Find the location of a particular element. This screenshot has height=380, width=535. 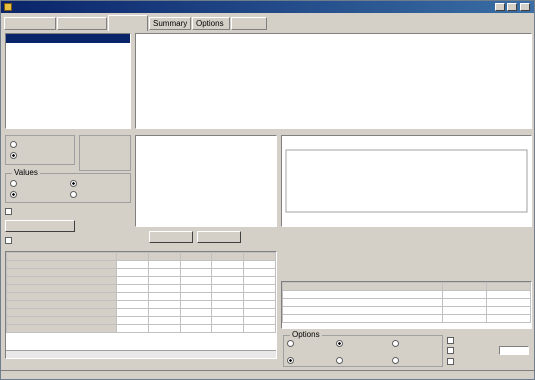

small-list is located at coordinates (206, 181).